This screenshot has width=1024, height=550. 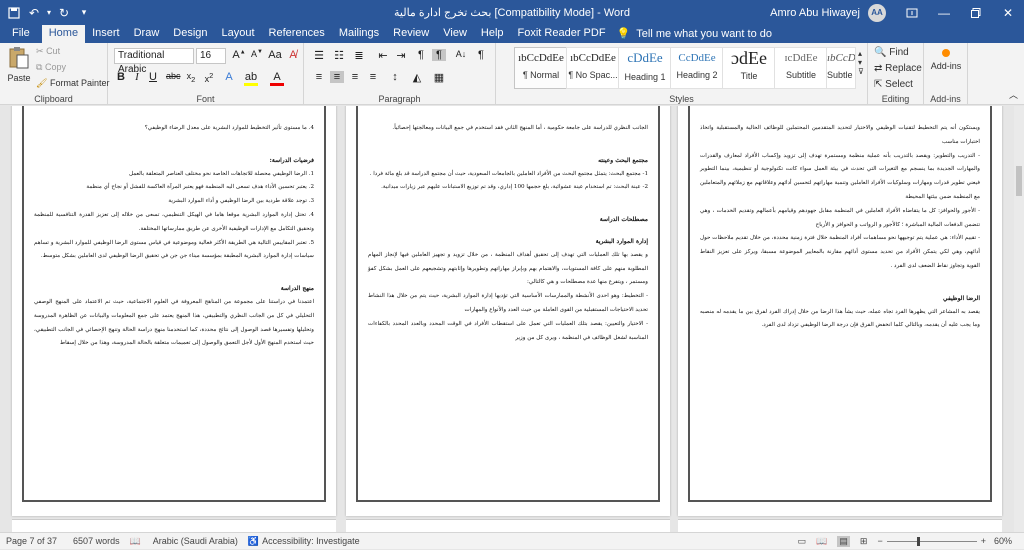 What do you see at coordinates (51, 67) in the screenshot?
I see `copy-button: ⧉ Copy` at bounding box center [51, 67].